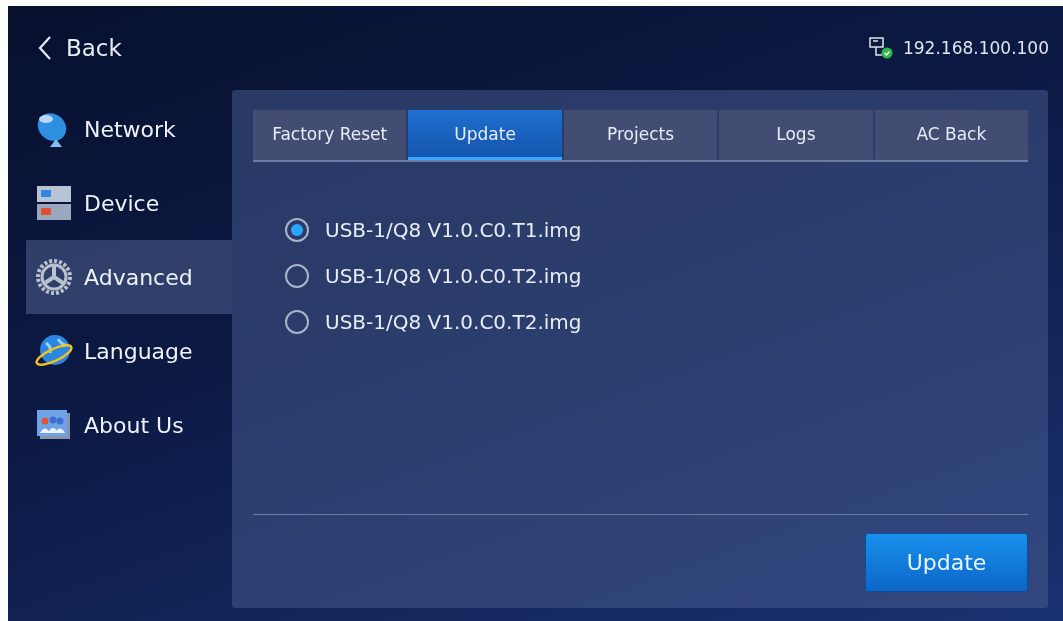  I want to click on chevron-left-icon, so click(45, 48).